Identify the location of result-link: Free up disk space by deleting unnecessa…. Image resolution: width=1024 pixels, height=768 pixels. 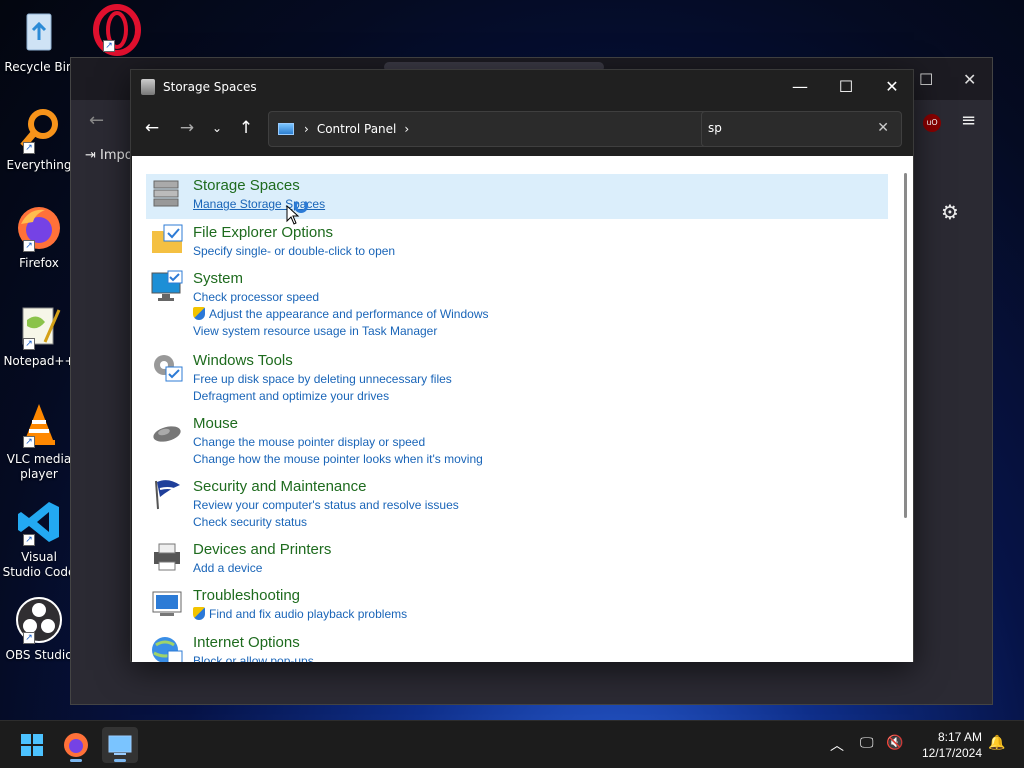
(322, 379).